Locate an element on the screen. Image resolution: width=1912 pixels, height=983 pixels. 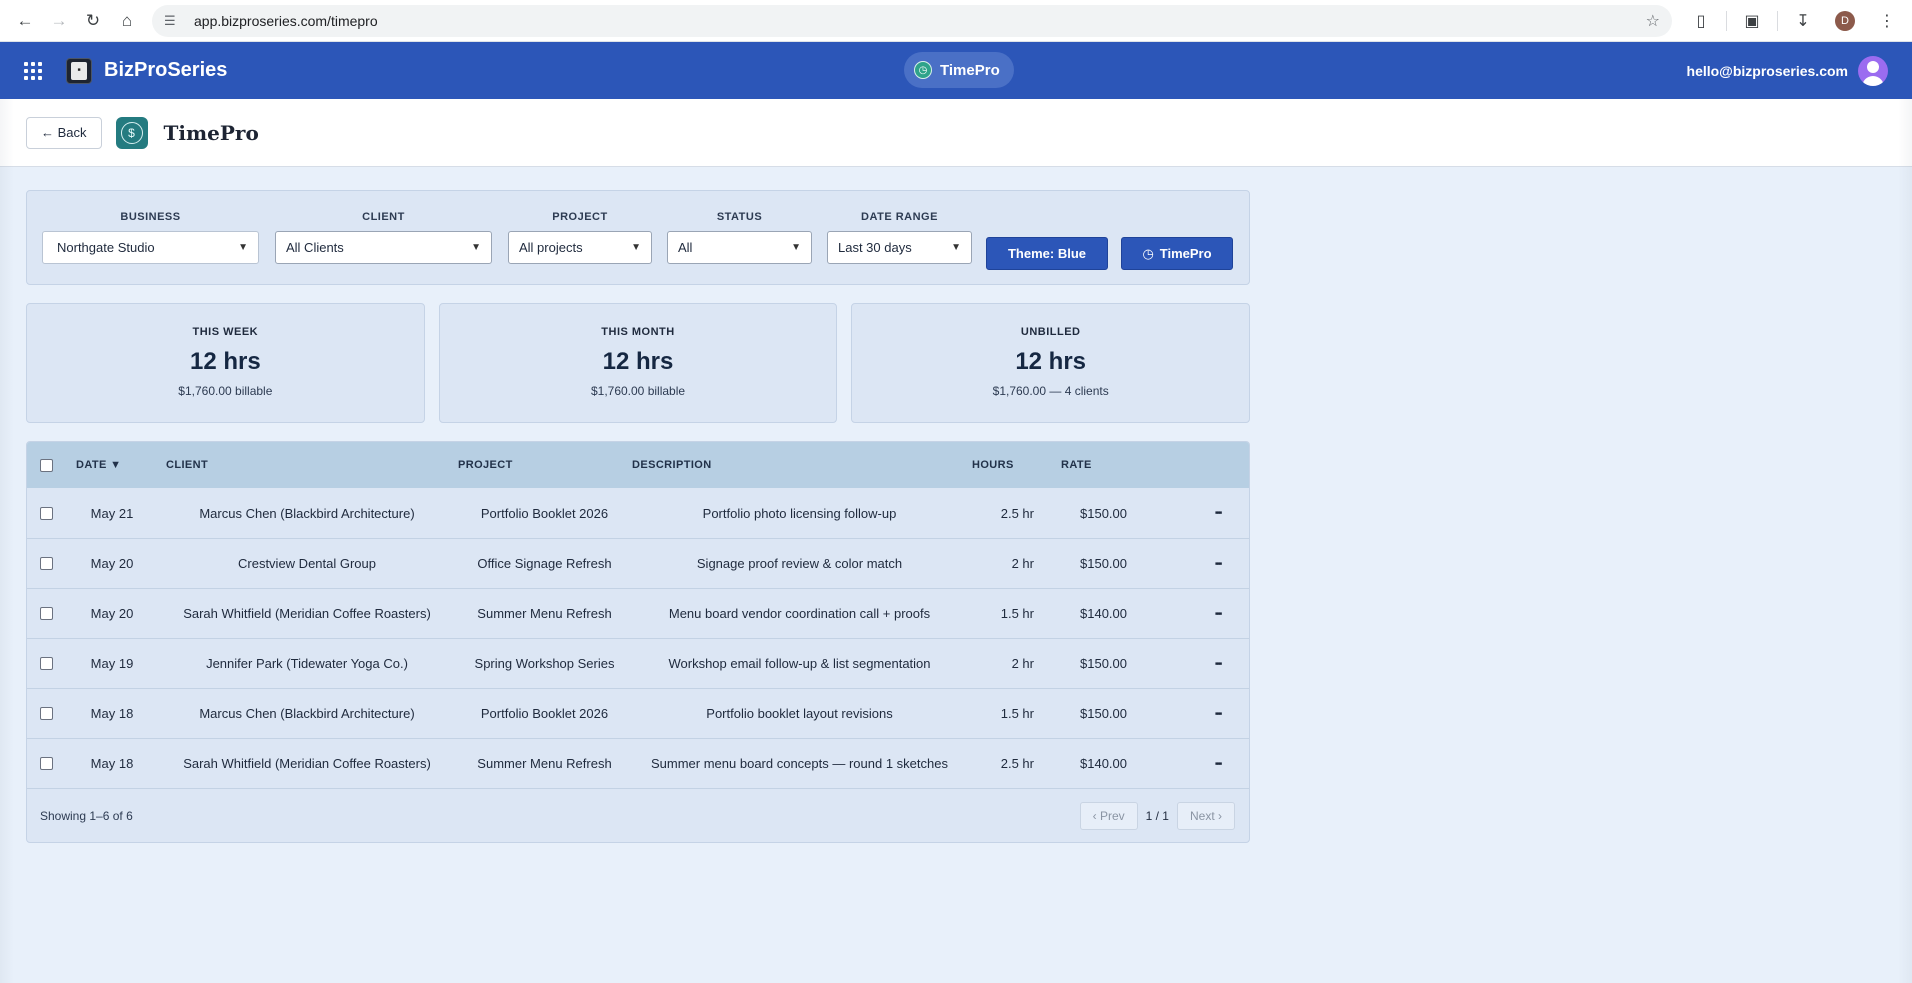
project-select: All projects ▼ is located at coordinates (580, 247).